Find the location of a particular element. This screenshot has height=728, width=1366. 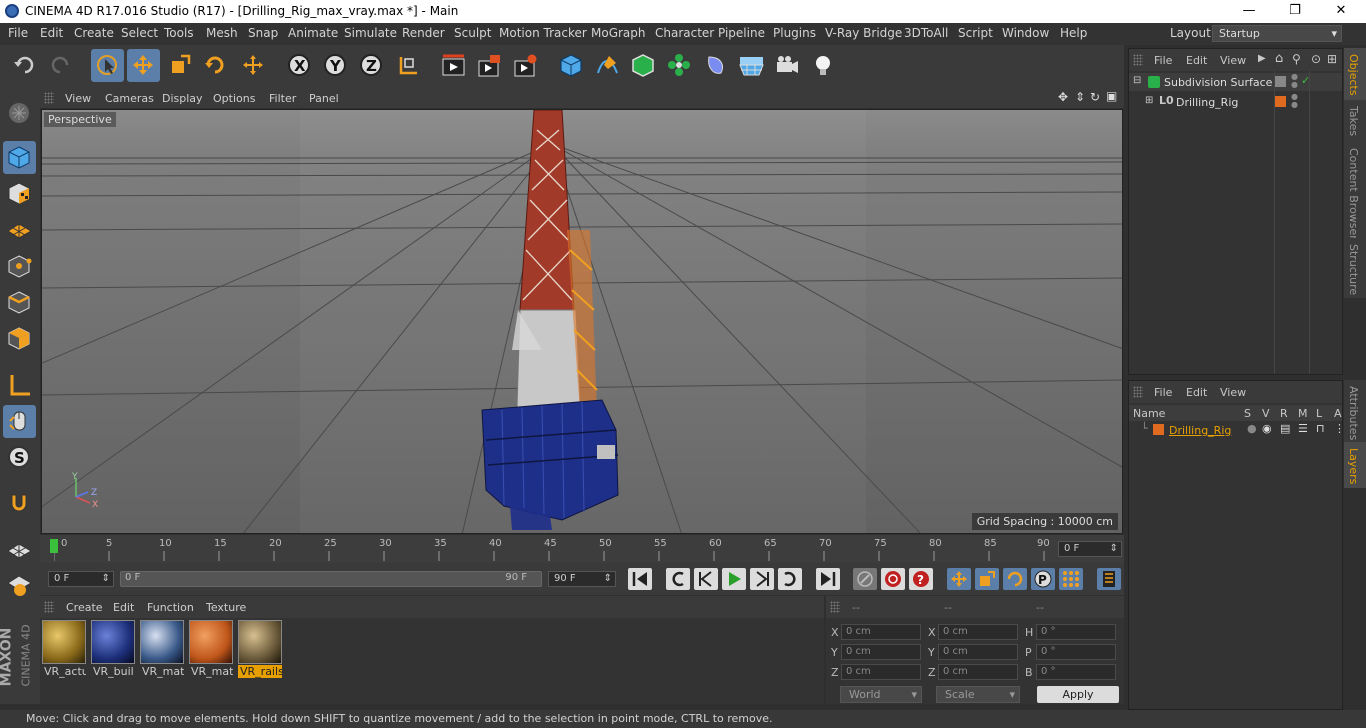

viewport-rotate-icon: ↻ is located at coordinates (1095, 97).